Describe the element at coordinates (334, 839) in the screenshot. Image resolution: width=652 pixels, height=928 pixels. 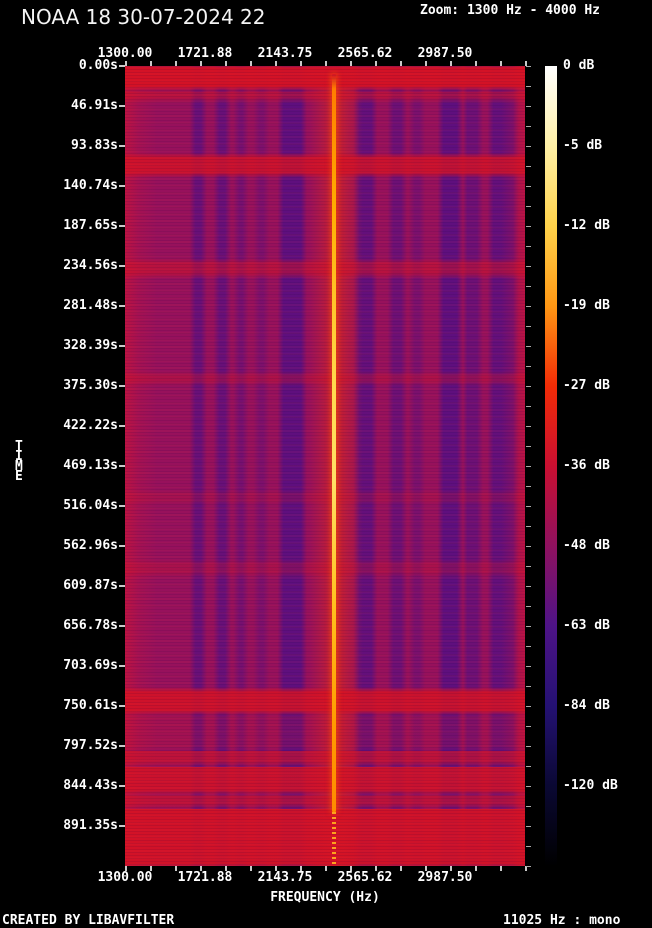
I see `carrier-line-speckle` at that location.